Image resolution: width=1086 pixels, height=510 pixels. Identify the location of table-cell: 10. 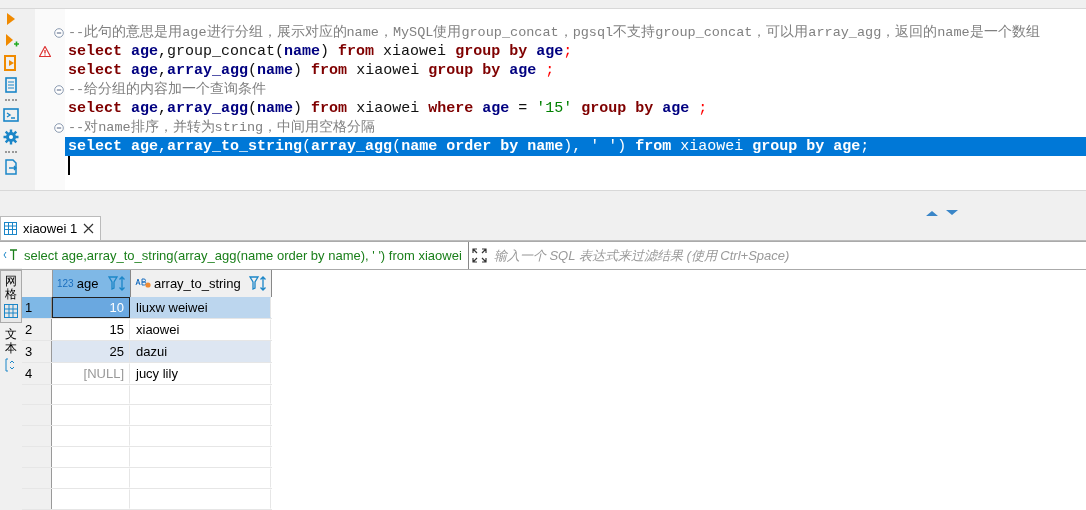
(91, 307).